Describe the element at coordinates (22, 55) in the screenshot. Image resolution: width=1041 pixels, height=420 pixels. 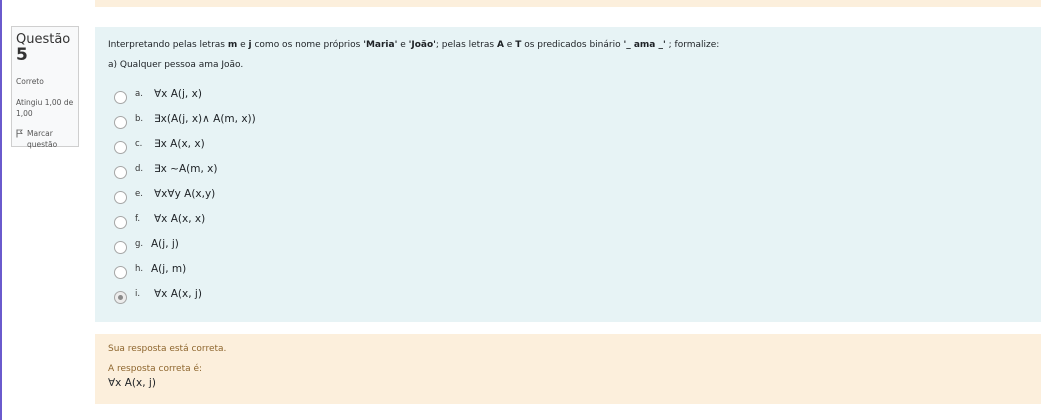
I see `question-number: 5` at that location.